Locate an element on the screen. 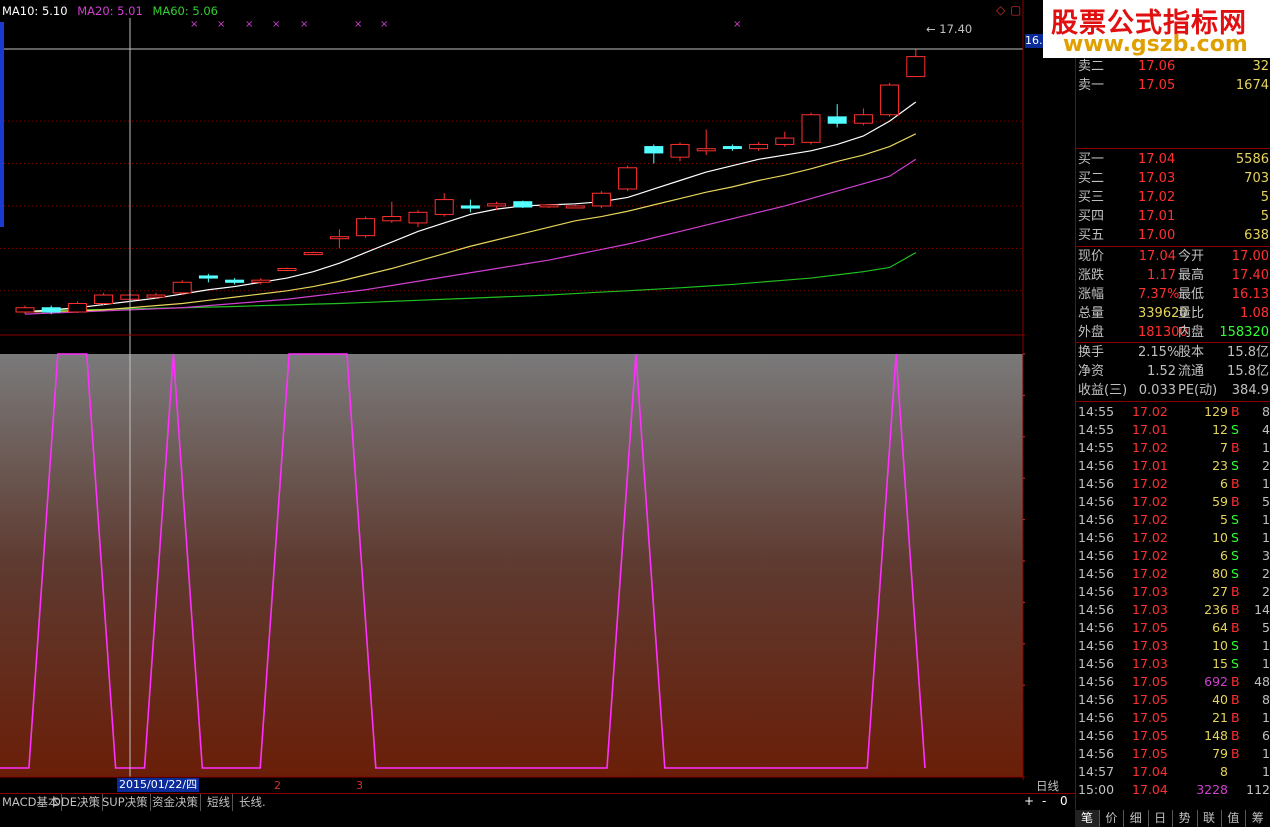  tick-extra: 4 is located at coordinates (1266, 429).